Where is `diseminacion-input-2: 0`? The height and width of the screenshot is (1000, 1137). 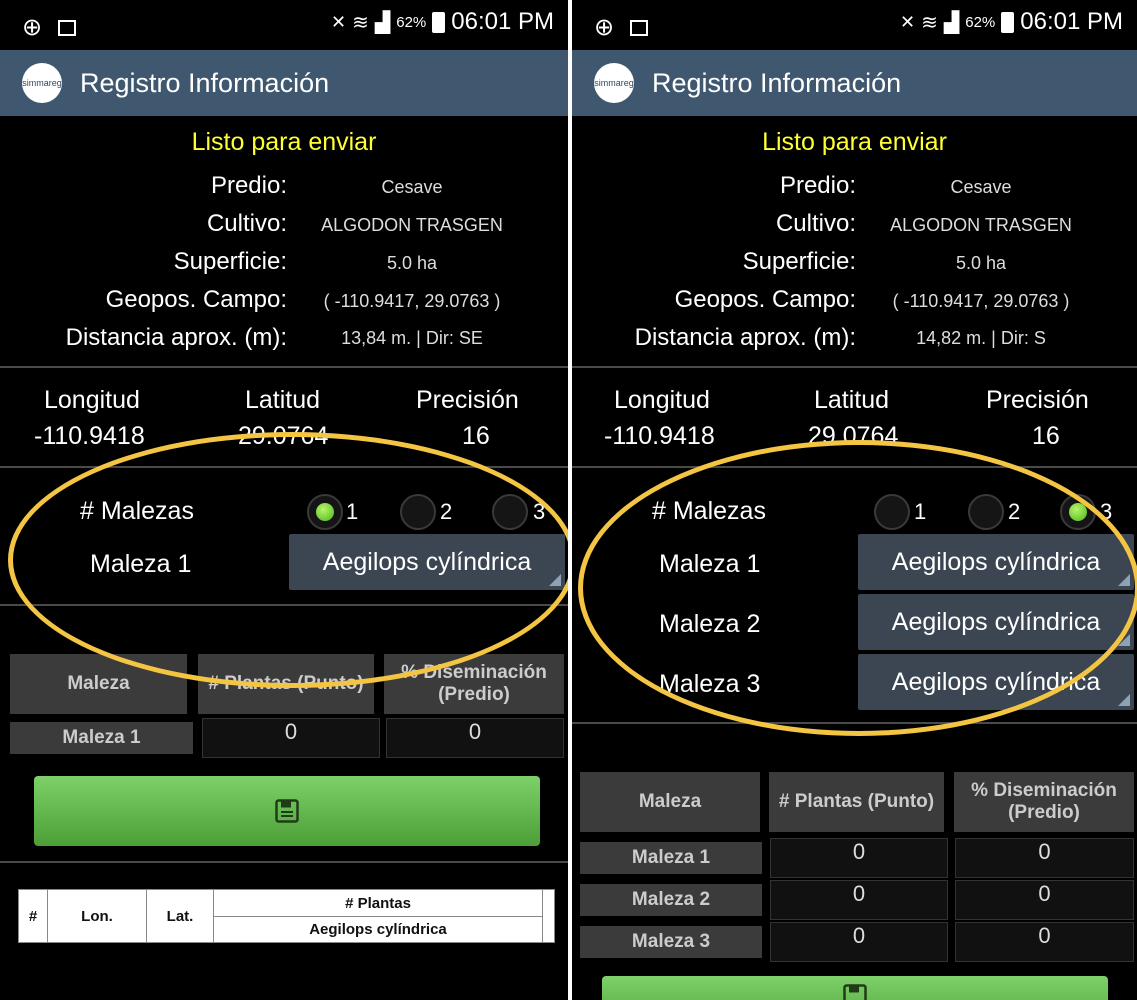
diseminacion-input-2: 0 is located at coordinates (1044, 900).